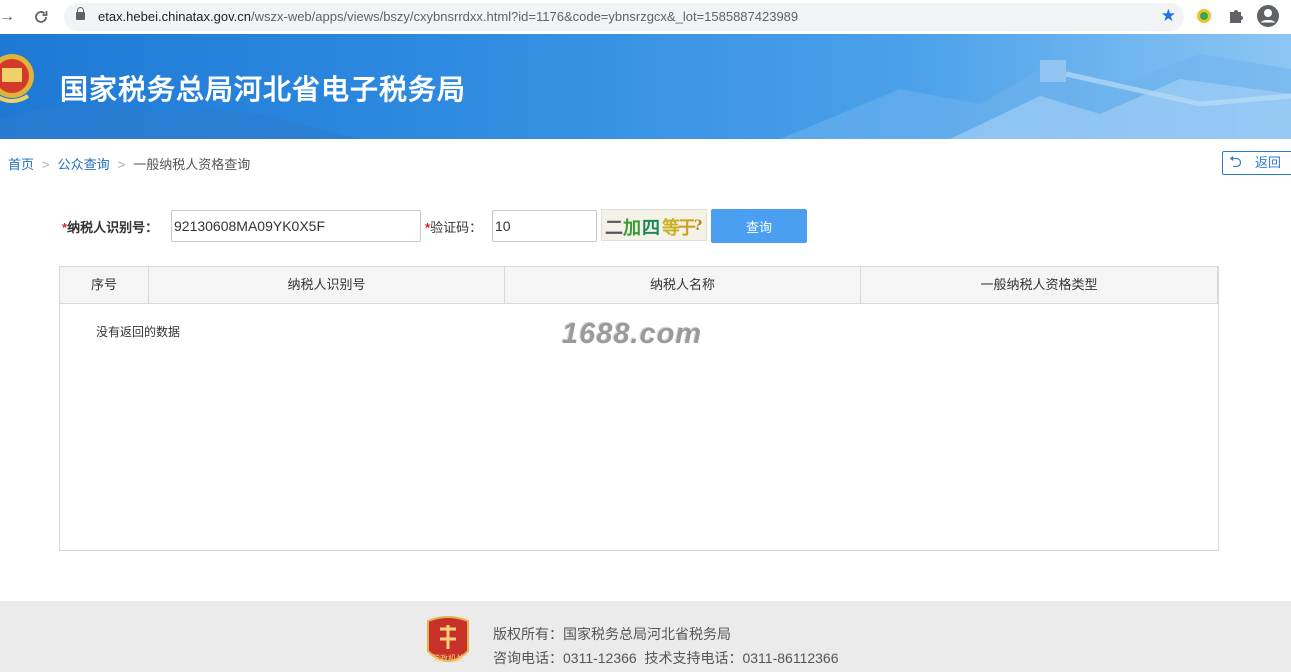 The height and width of the screenshot is (672, 1291). I want to click on breadcrumb-home-link: 首页, so click(21, 164).